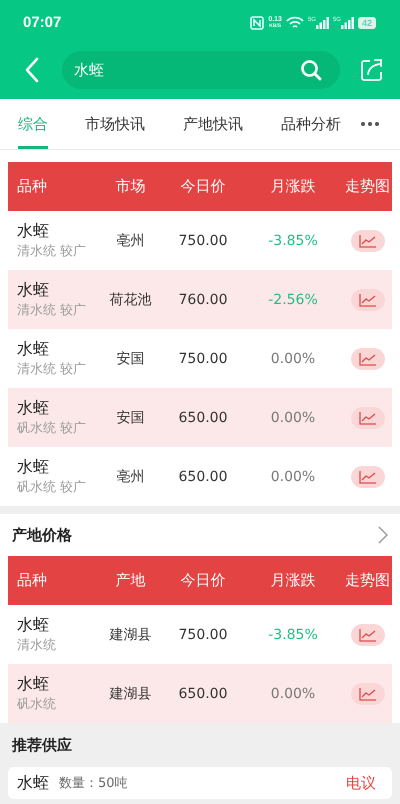  What do you see at coordinates (295, 23) in the screenshot?
I see `wifi-icon` at bounding box center [295, 23].